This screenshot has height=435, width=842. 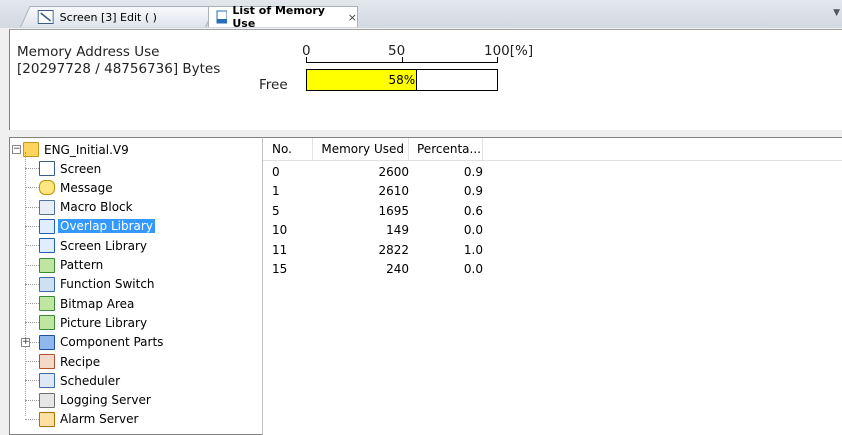 What do you see at coordinates (81, 168) in the screenshot?
I see `tree-item-label: Screen` at bounding box center [81, 168].